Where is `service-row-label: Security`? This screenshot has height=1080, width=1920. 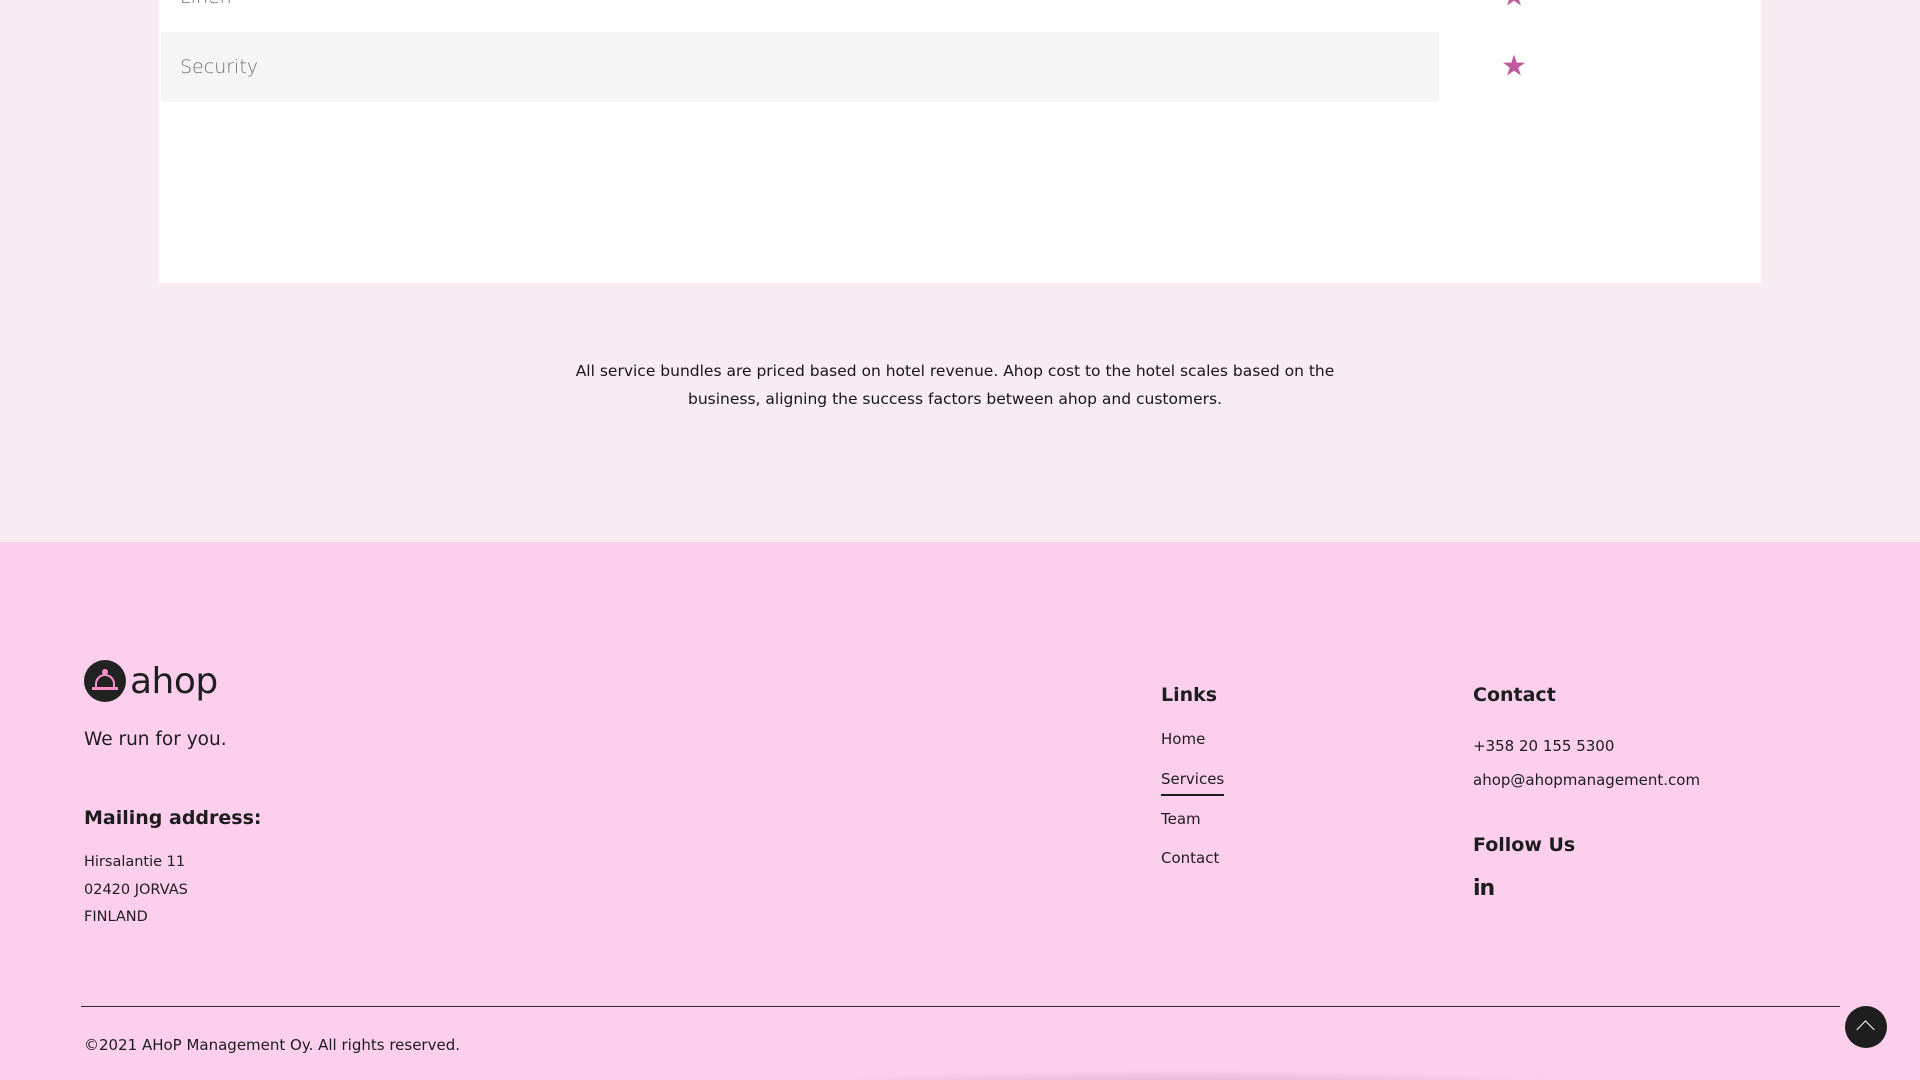 service-row-label: Security is located at coordinates (219, 67).